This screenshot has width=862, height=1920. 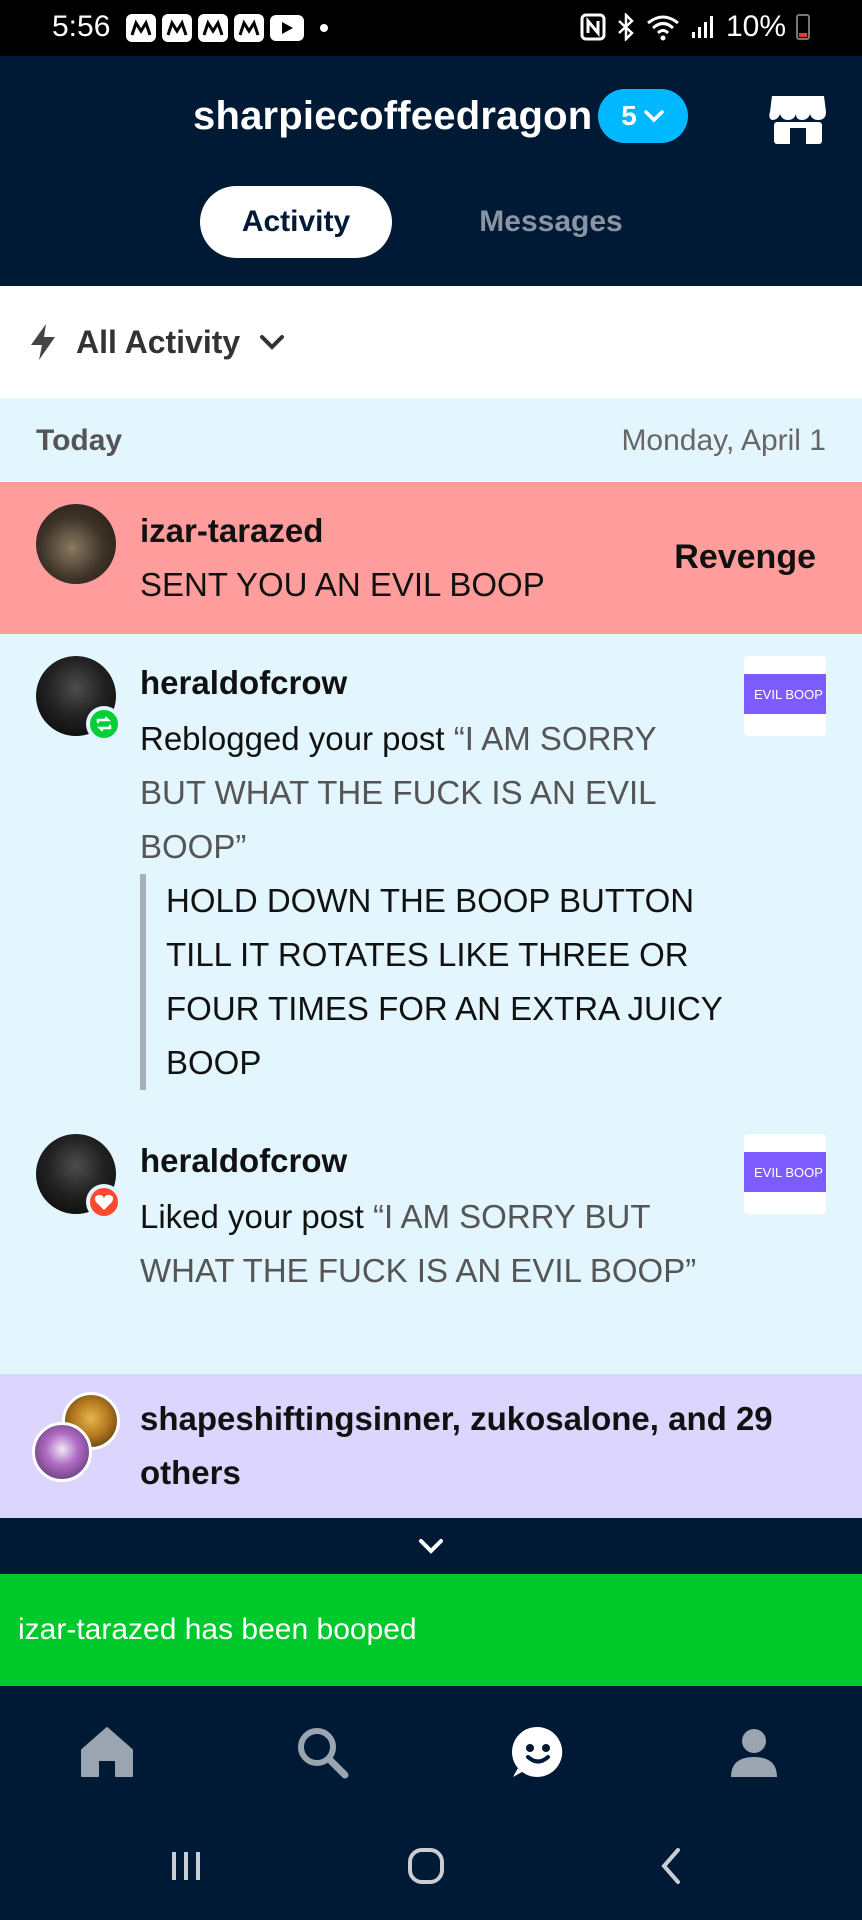 What do you see at coordinates (186, 1866) in the screenshot?
I see `recents-icon` at bounding box center [186, 1866].